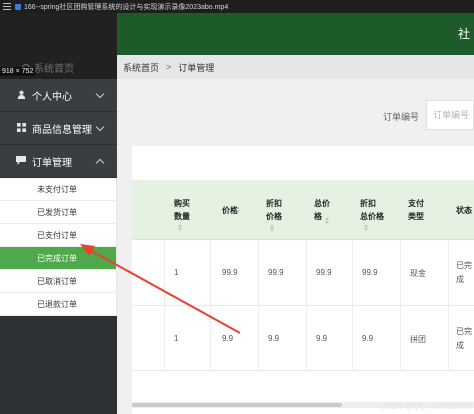 This screenshot has width=474, height=414. Describe the element at coordinates (52, 163) in the screenshot. I see `sidebar-item-label: 订单管理` at that location.